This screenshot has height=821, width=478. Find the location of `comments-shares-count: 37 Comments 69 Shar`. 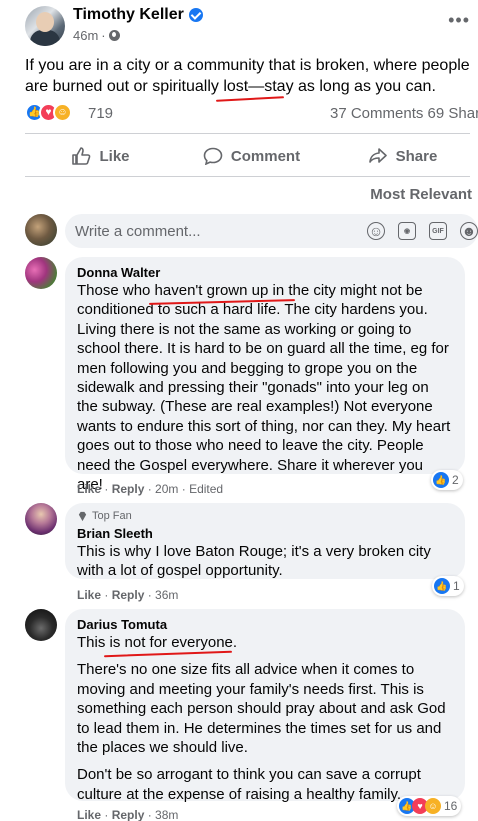

comments-shares-count: 37 Comments 69 Shar is located at coordinates (404, 113).